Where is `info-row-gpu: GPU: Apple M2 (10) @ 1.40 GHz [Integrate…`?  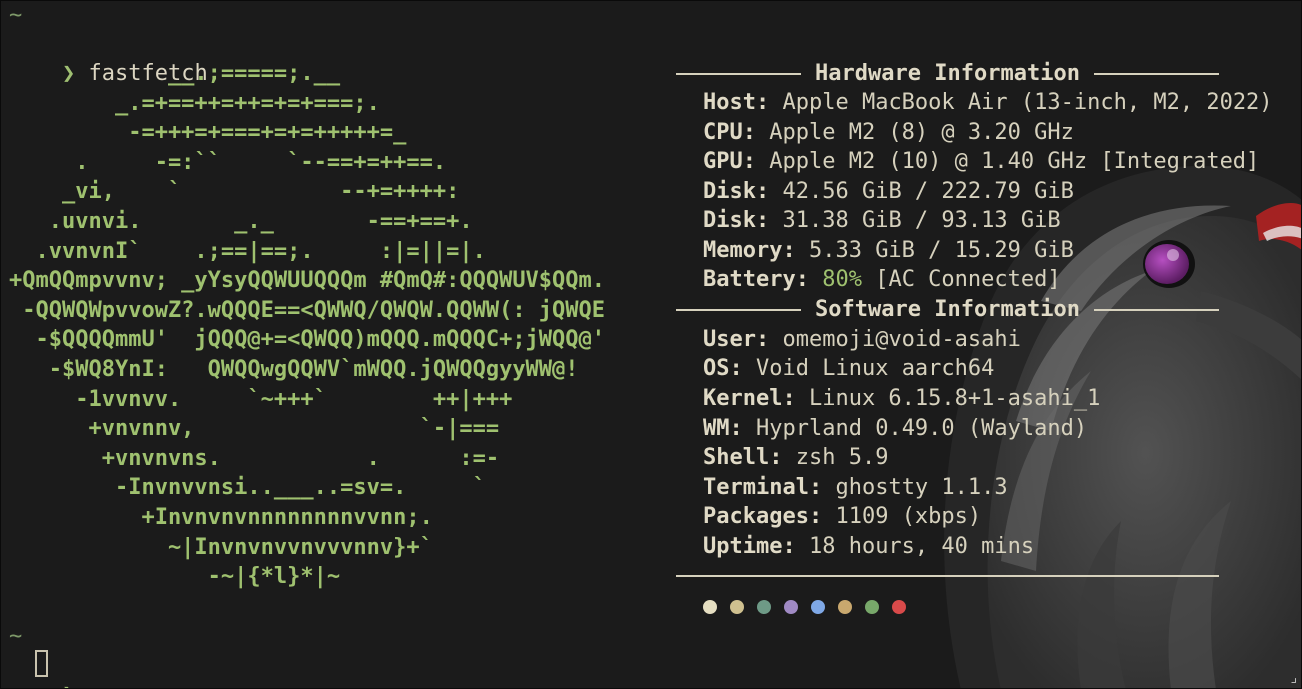 info-row-gpu: GPU: Apple M2 (10) @ 1.40 GHz [Integrate… is located at coordinates (981, 161).